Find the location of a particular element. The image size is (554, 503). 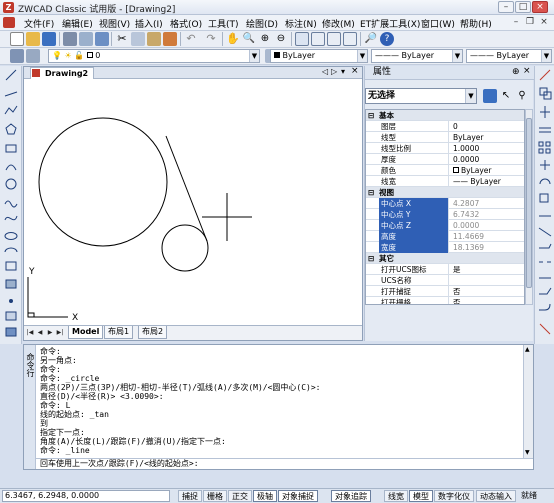

lineweight-toggle: 线宽 is located at coordinates (396, 496).